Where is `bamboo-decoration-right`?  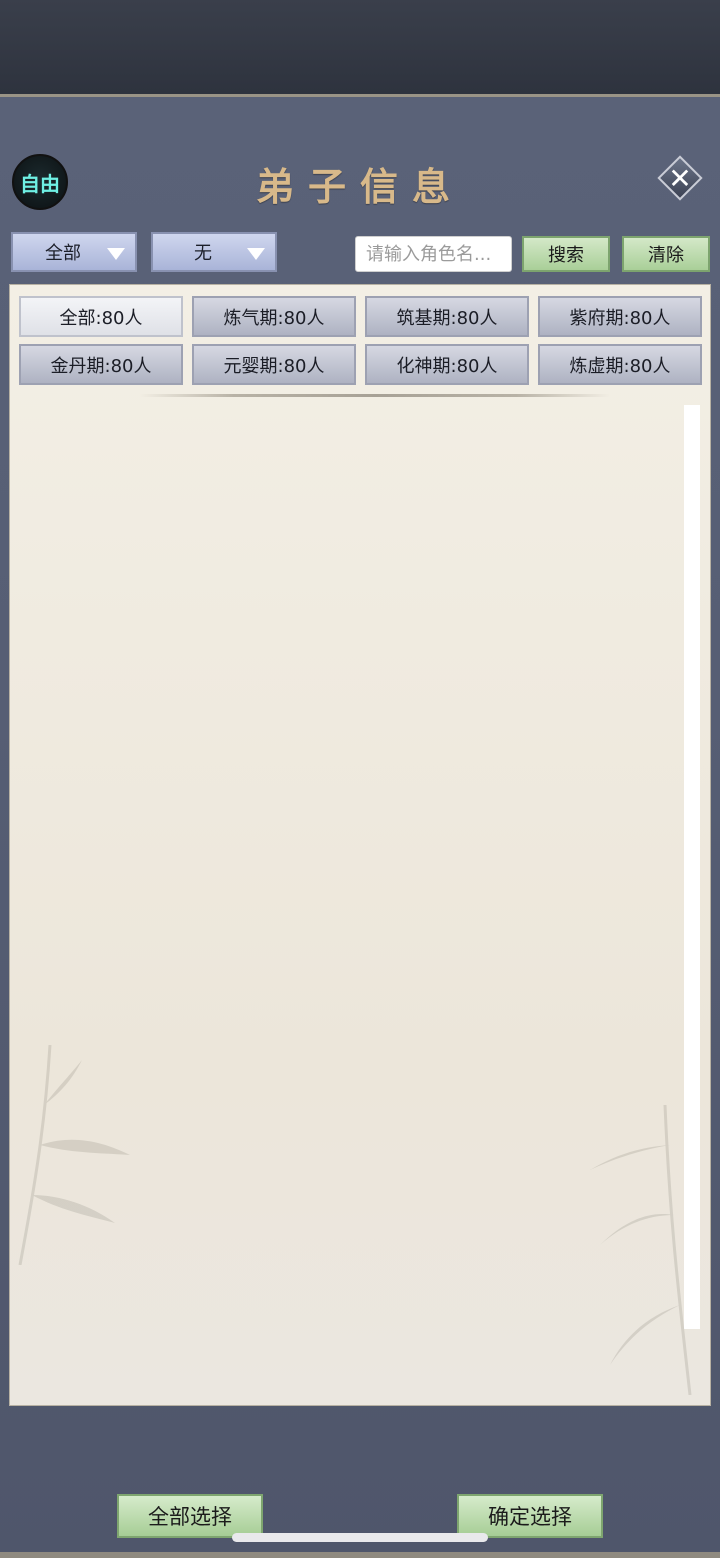
bamboo-decoration-right is located at coordinates (641, 1250).